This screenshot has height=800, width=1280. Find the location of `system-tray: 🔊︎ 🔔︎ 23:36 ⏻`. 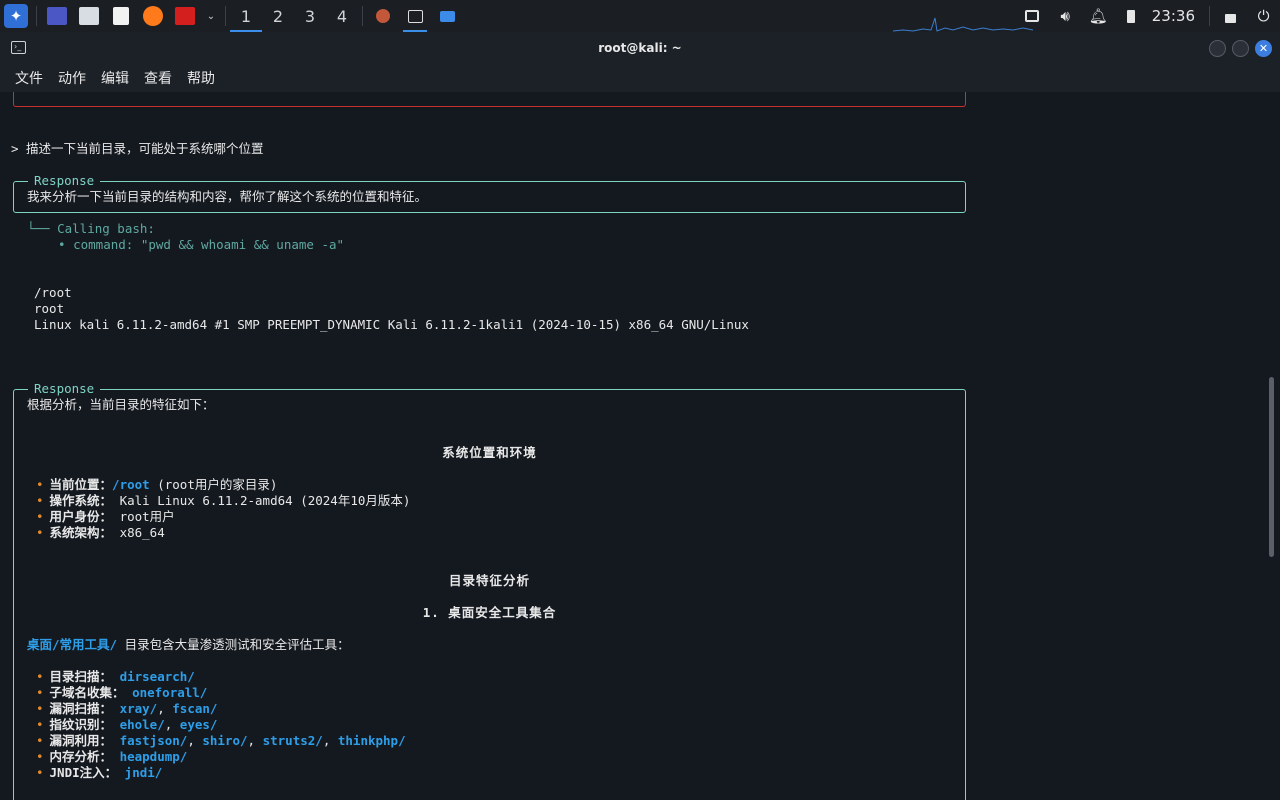

system-tray: 🔊︎ 🔔︎ 23:36 ⏻ is located at coordinates (1148, 16).